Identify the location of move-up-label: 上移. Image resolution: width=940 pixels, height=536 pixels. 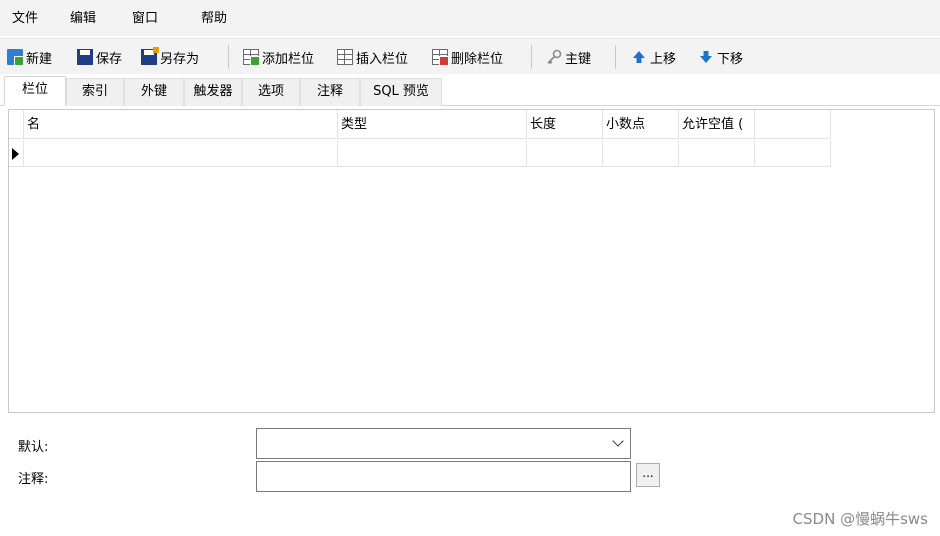
(663, 59).